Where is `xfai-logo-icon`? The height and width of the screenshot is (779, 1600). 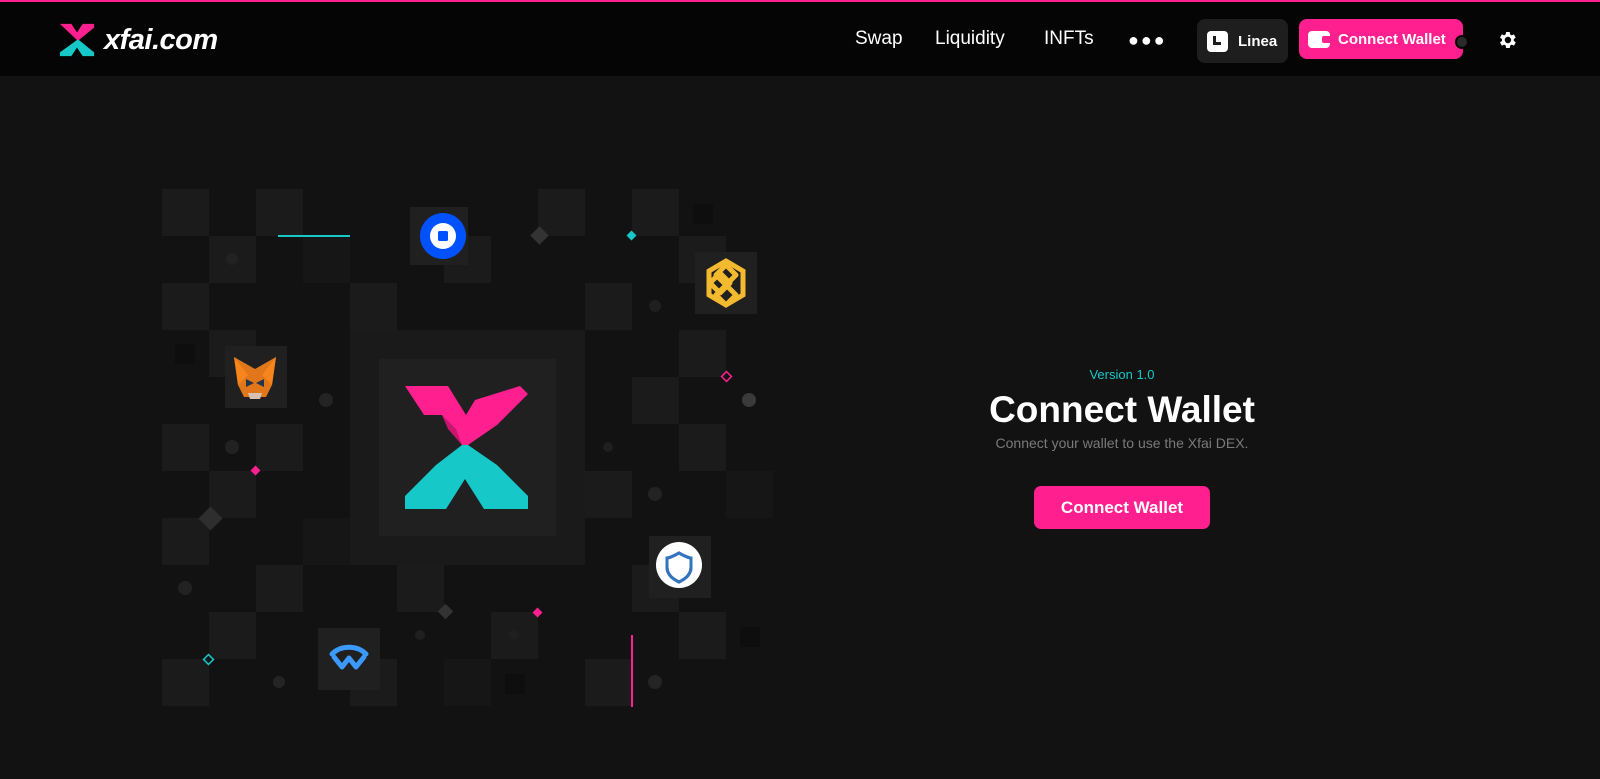 xfai-logo-icon is located at coordinates (77, 40).